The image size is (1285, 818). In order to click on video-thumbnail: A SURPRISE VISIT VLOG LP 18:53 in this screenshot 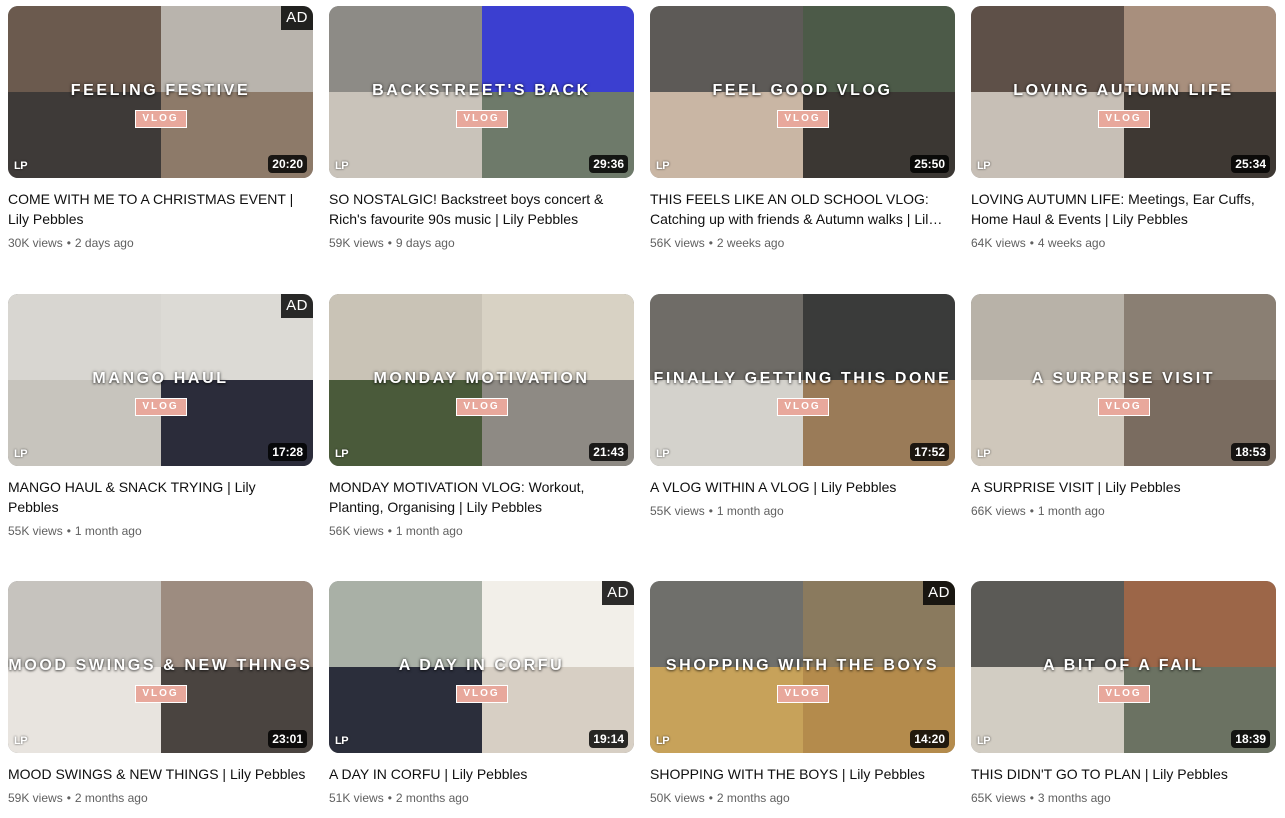, I will do `click(1123, 380)`.